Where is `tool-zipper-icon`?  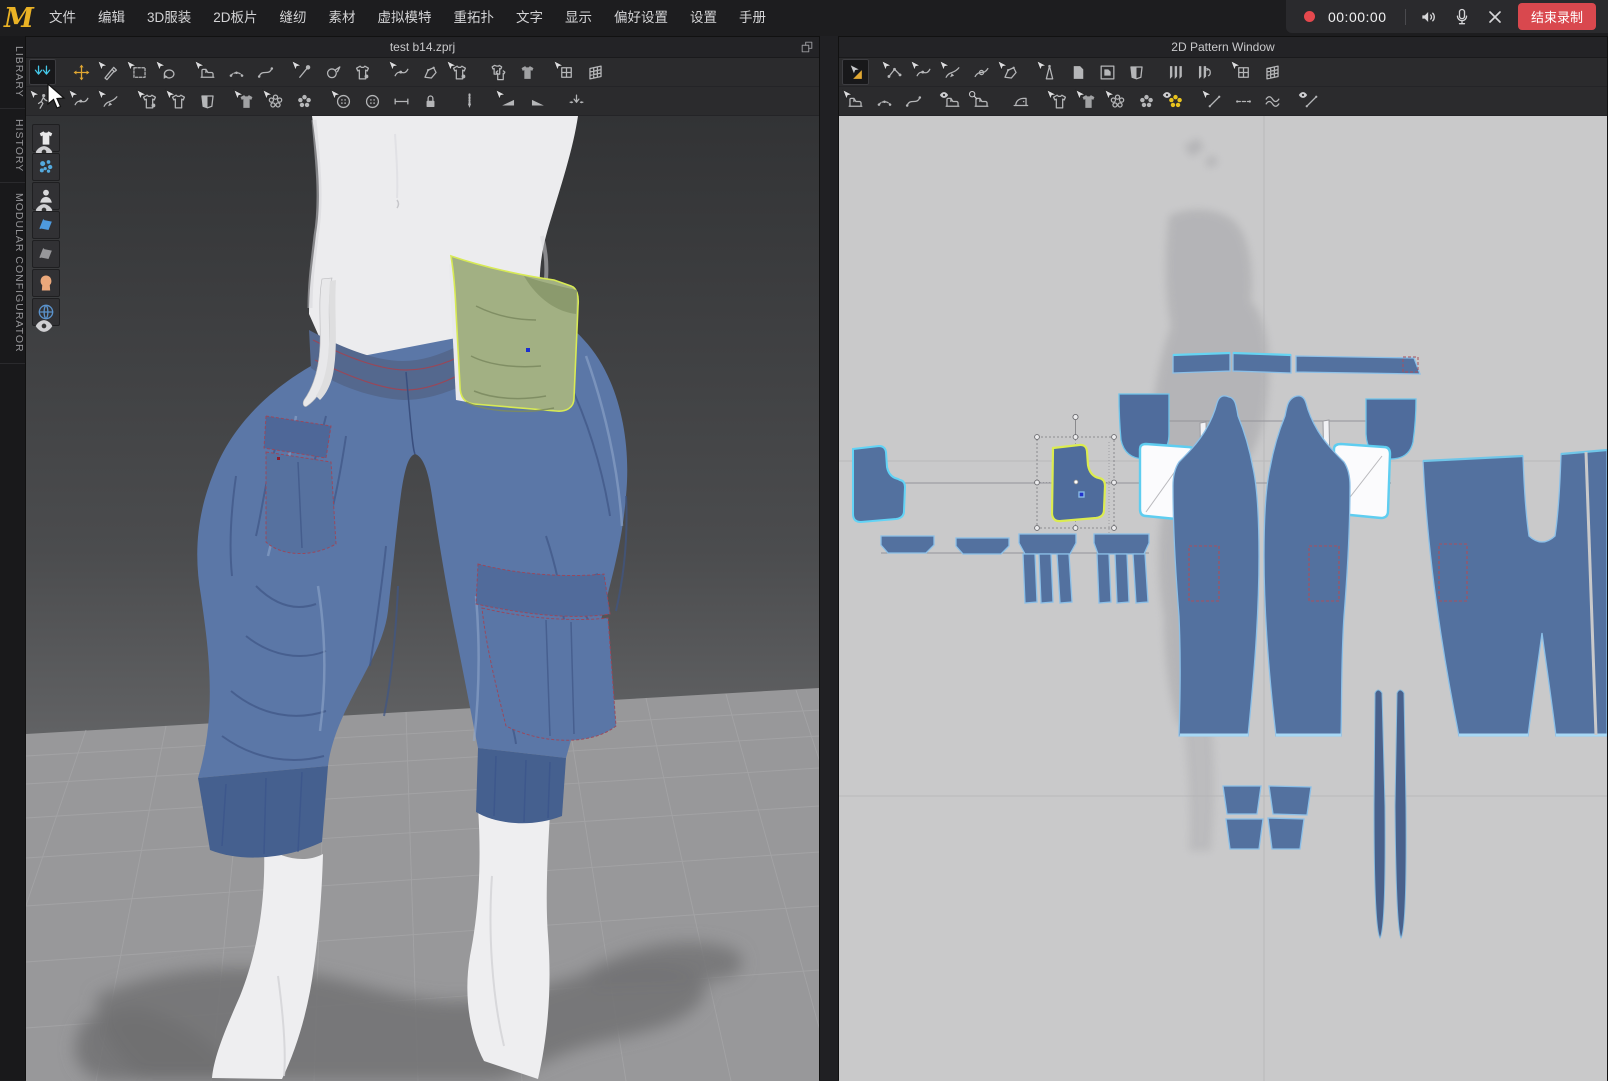
tool-zipper-icon is located at coordinates (469, 101).